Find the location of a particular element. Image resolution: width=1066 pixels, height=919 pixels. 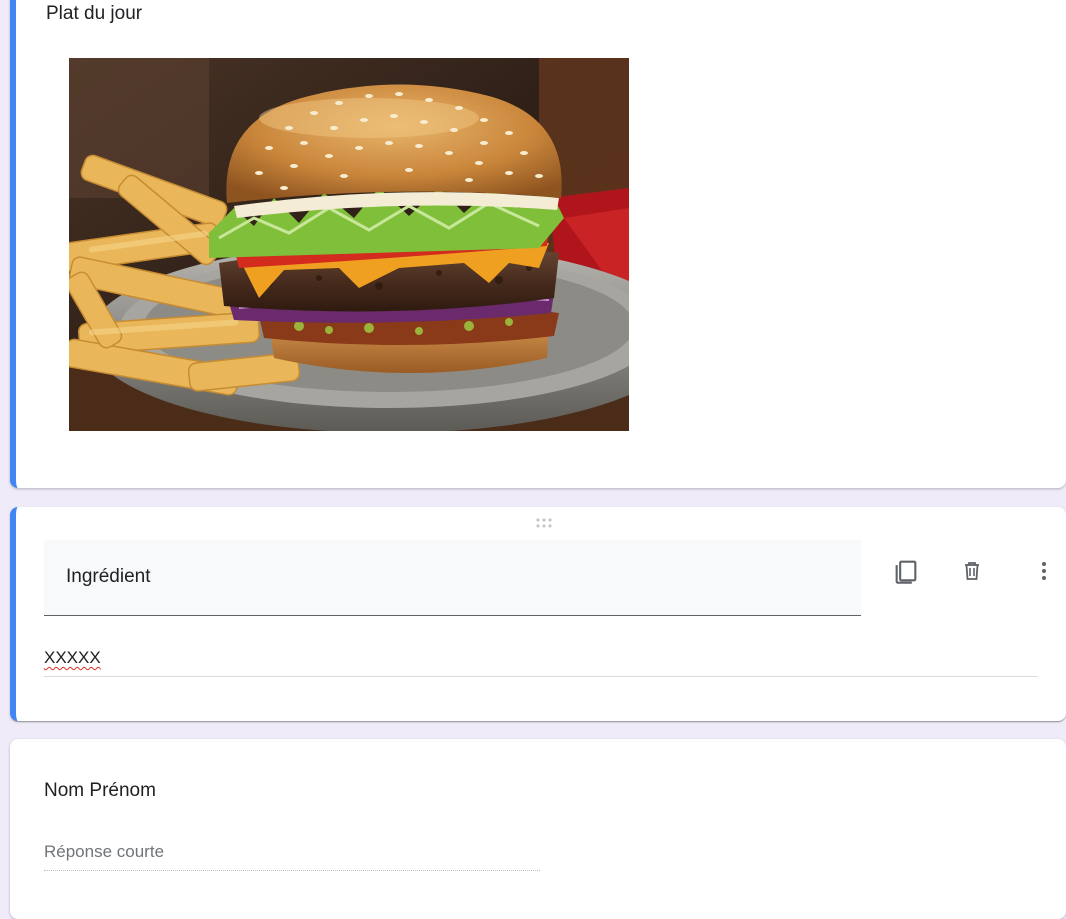

answer-field: XXXXX is located at coordinates (541, 660).